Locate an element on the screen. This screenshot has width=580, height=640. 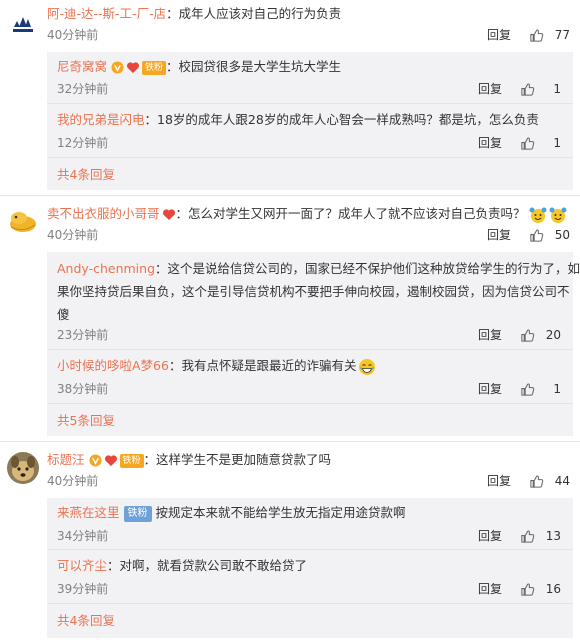
reply-body: 我的兄弟是闪电：18岁的成年人跟28岁的成年人心智会一样成熟吗？都是坑，怎么负责 is located at coordinates (310, 120).